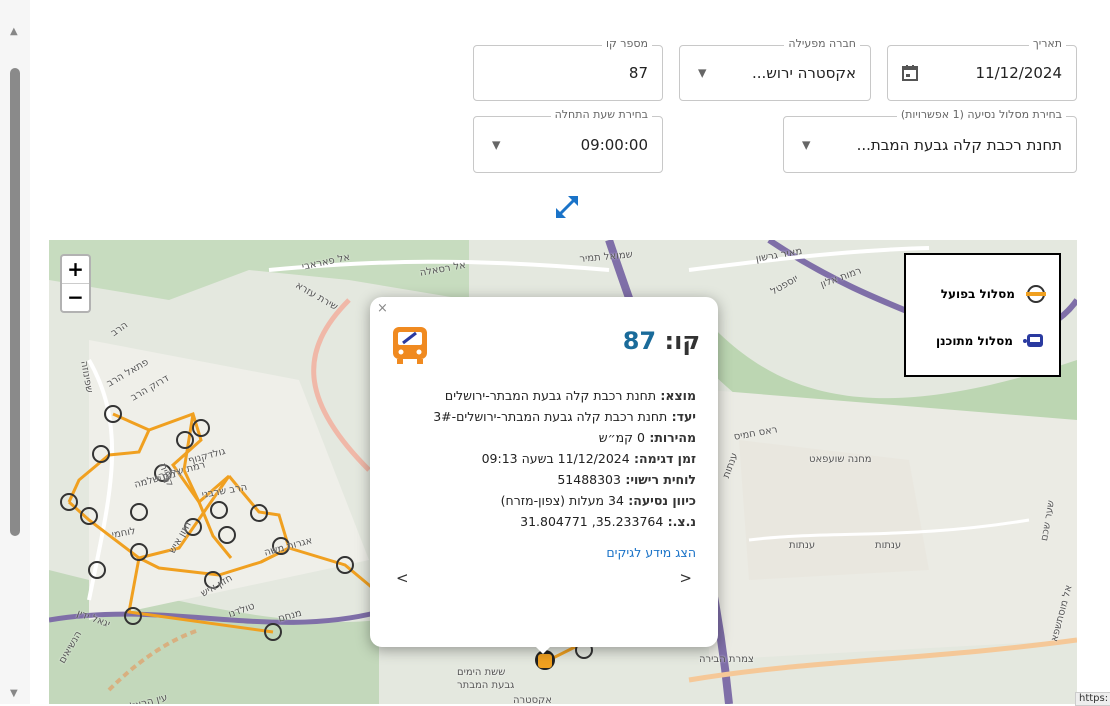 The image size is (1110, 706). What do you see at coordinates (982, 315) in the screenshot?
I see `map-legend: מסלול בפועל מסלול מתוכנן` at bounding box center [982, 315].